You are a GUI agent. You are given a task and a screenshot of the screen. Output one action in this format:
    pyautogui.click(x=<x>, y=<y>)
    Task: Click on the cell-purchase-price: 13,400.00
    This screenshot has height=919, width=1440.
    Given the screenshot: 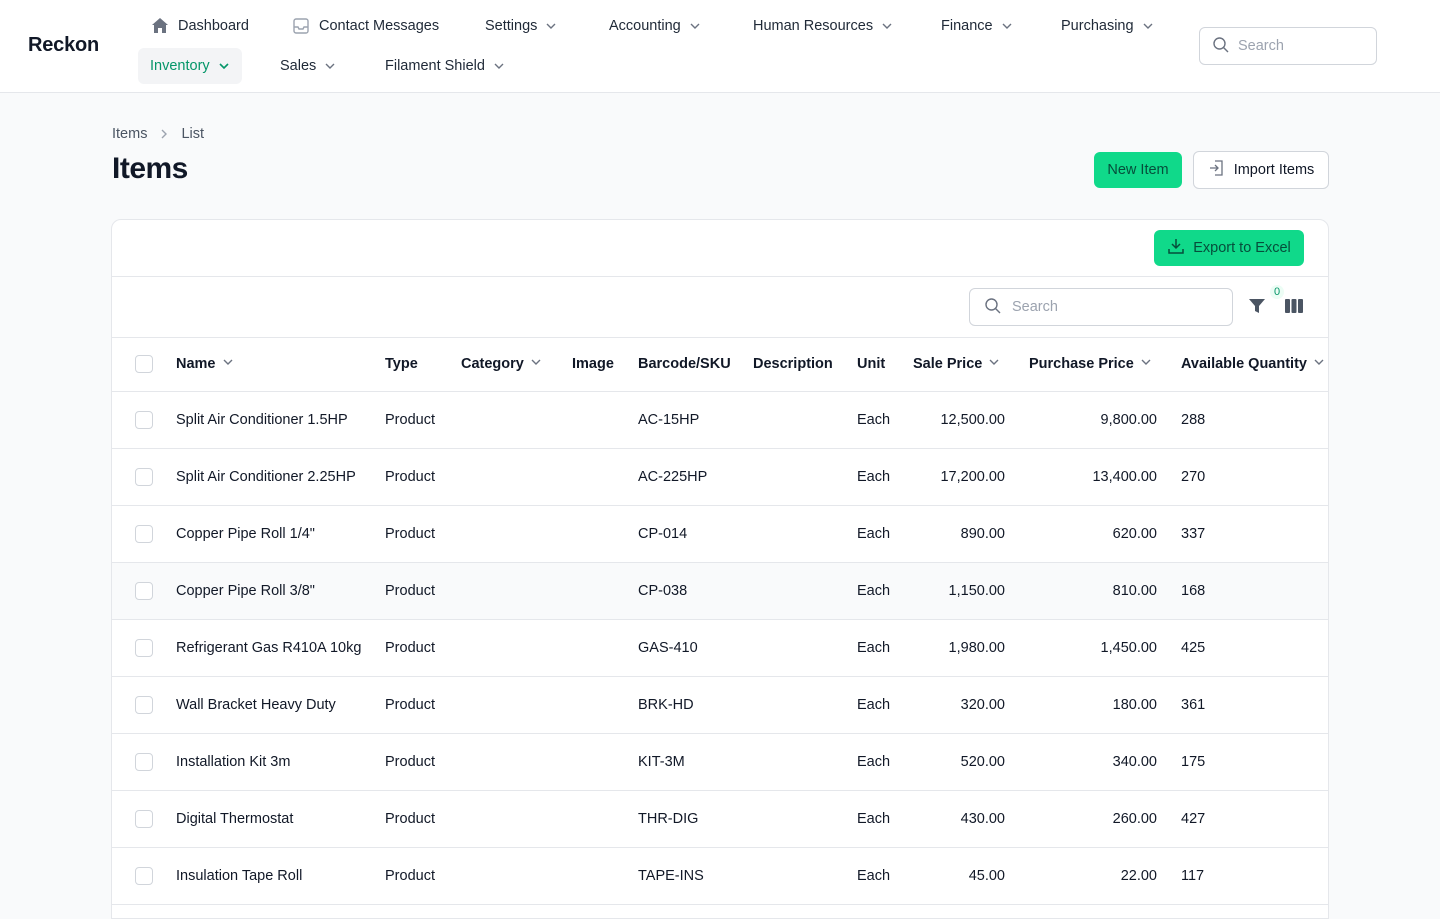 What is the action you would take?
    pyautogui.click(x=1081, y=477)
    